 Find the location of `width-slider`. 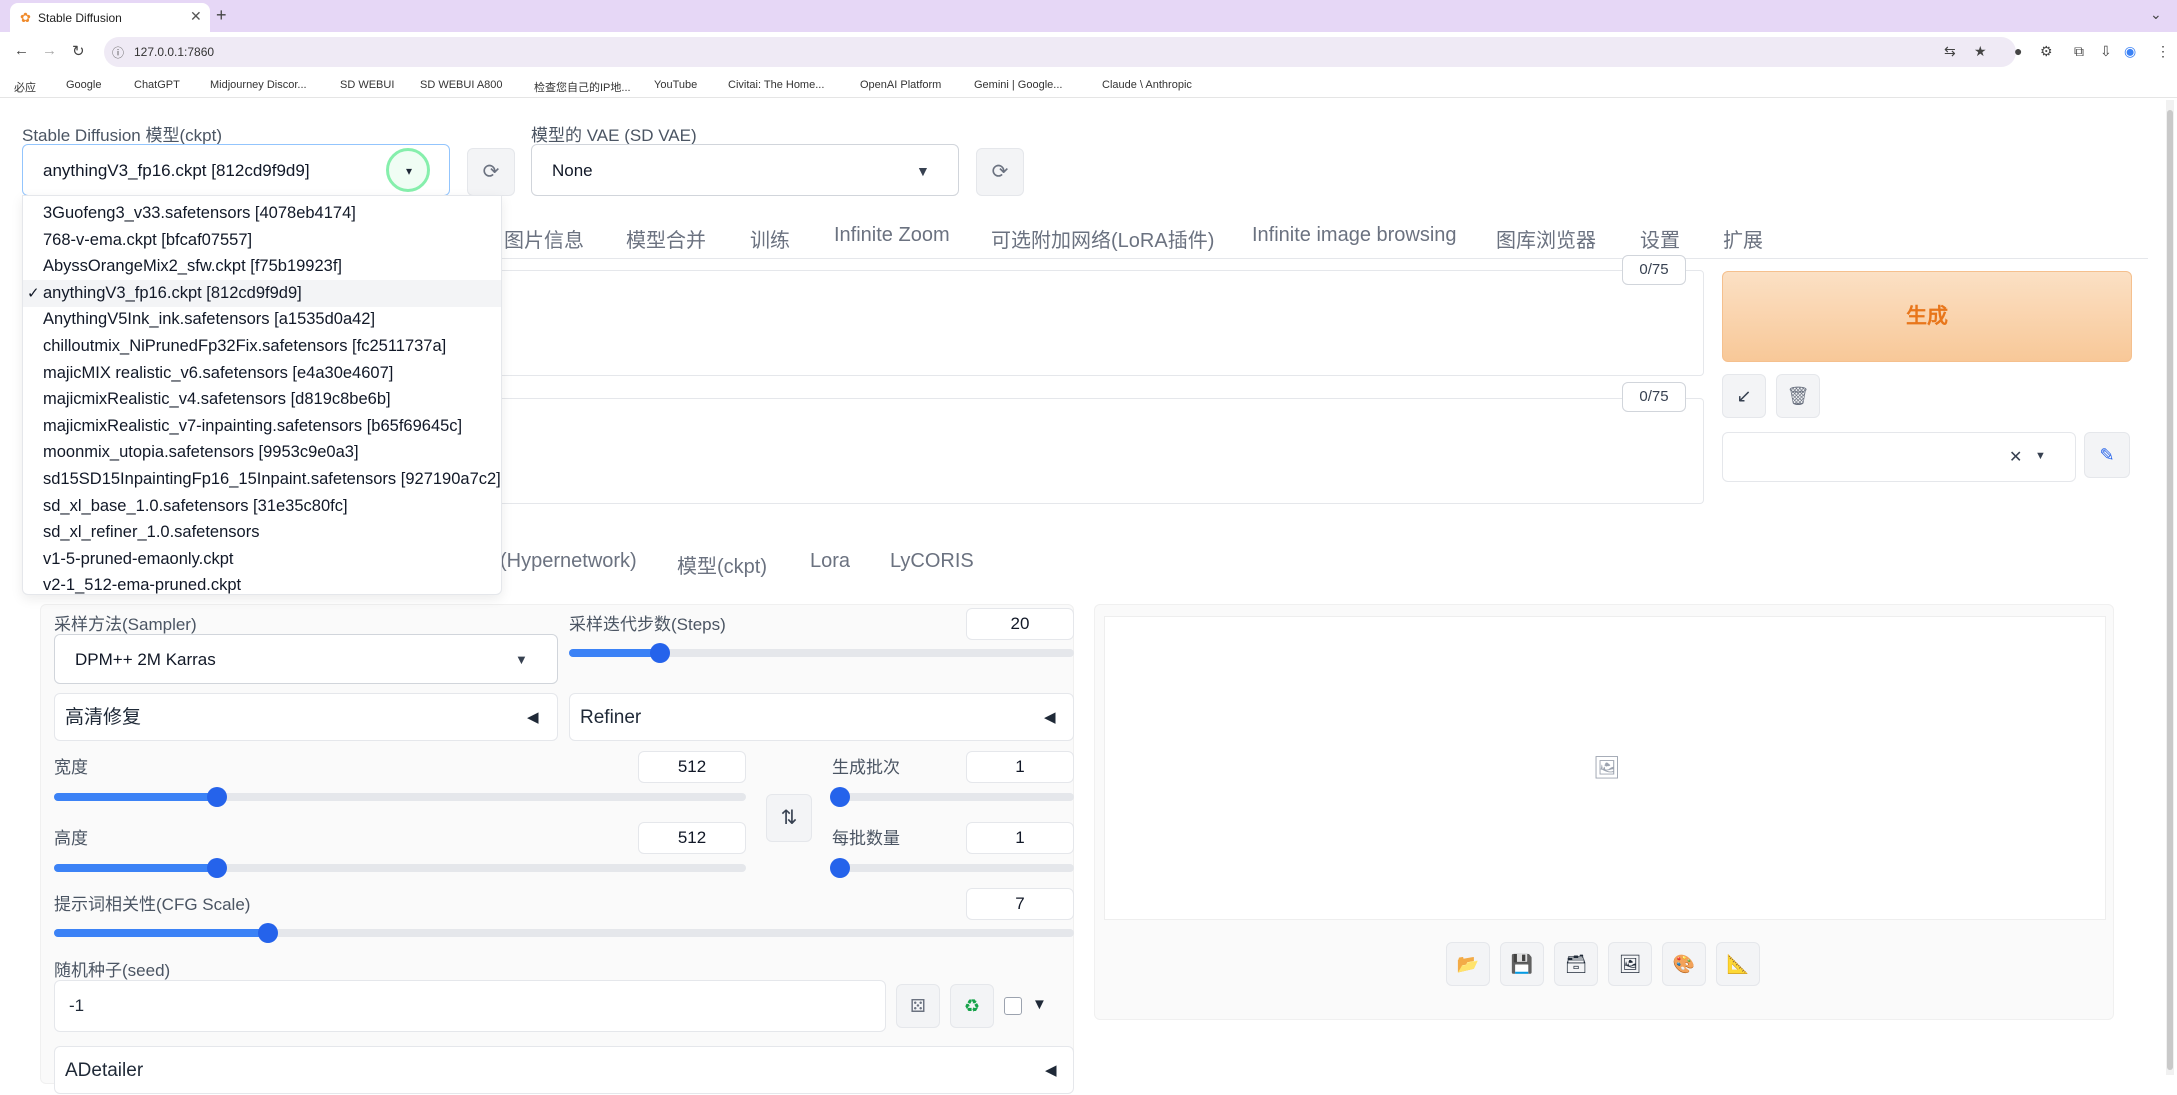

width-slider is located at coordinates (400, 797).